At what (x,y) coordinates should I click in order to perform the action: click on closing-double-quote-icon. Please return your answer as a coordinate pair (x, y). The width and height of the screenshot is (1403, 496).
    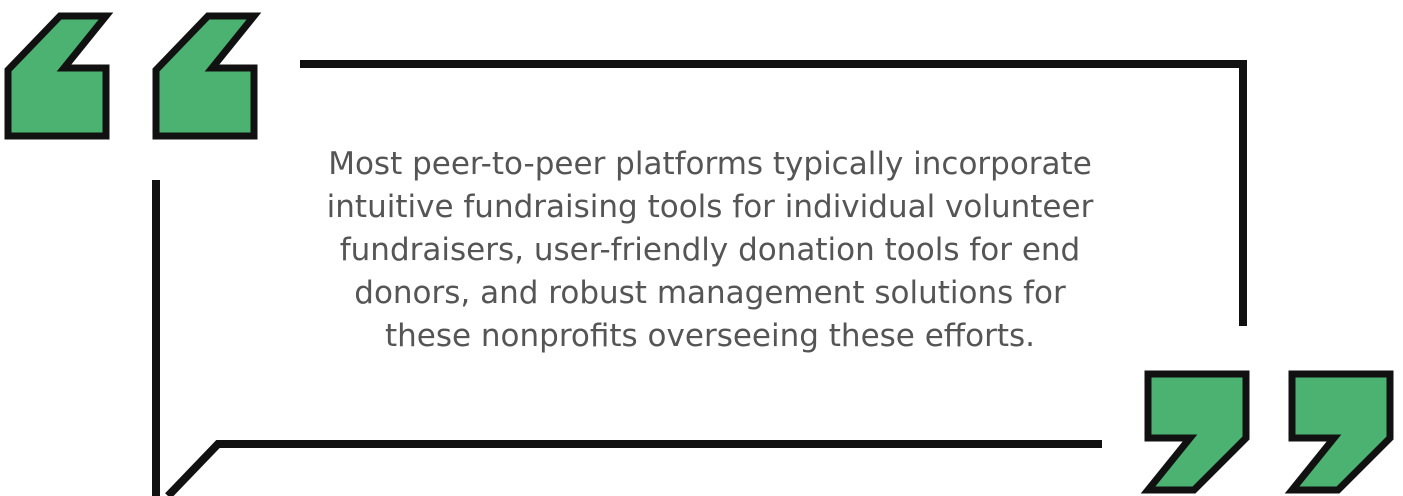
    Looking at the image, I should click on (1267, 432).